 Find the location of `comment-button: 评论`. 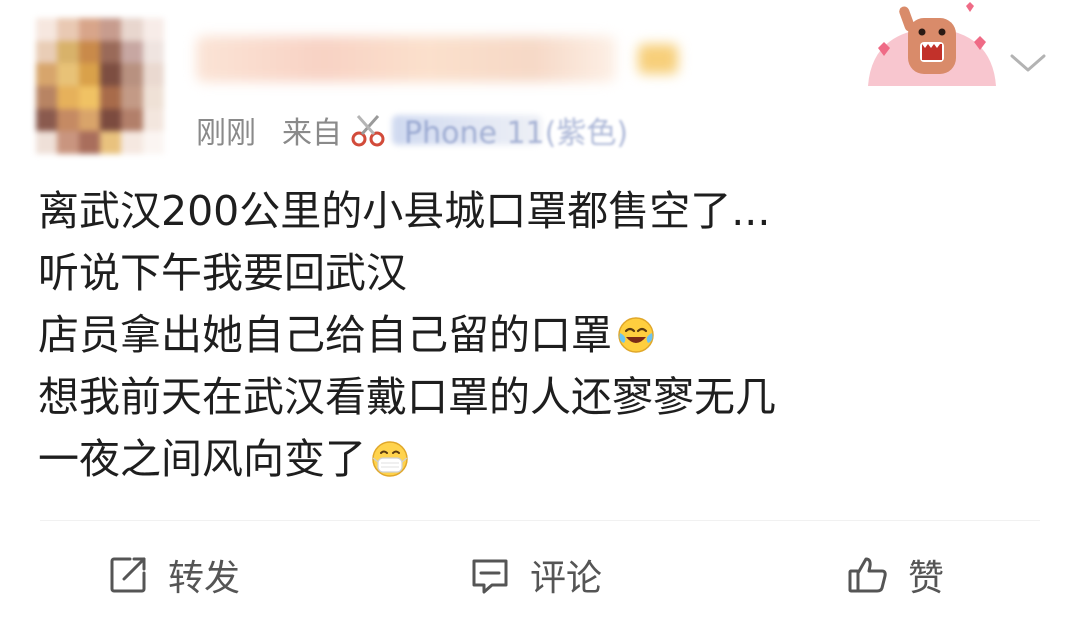

comment-button: 评论 is located at coordinates (535, 575).